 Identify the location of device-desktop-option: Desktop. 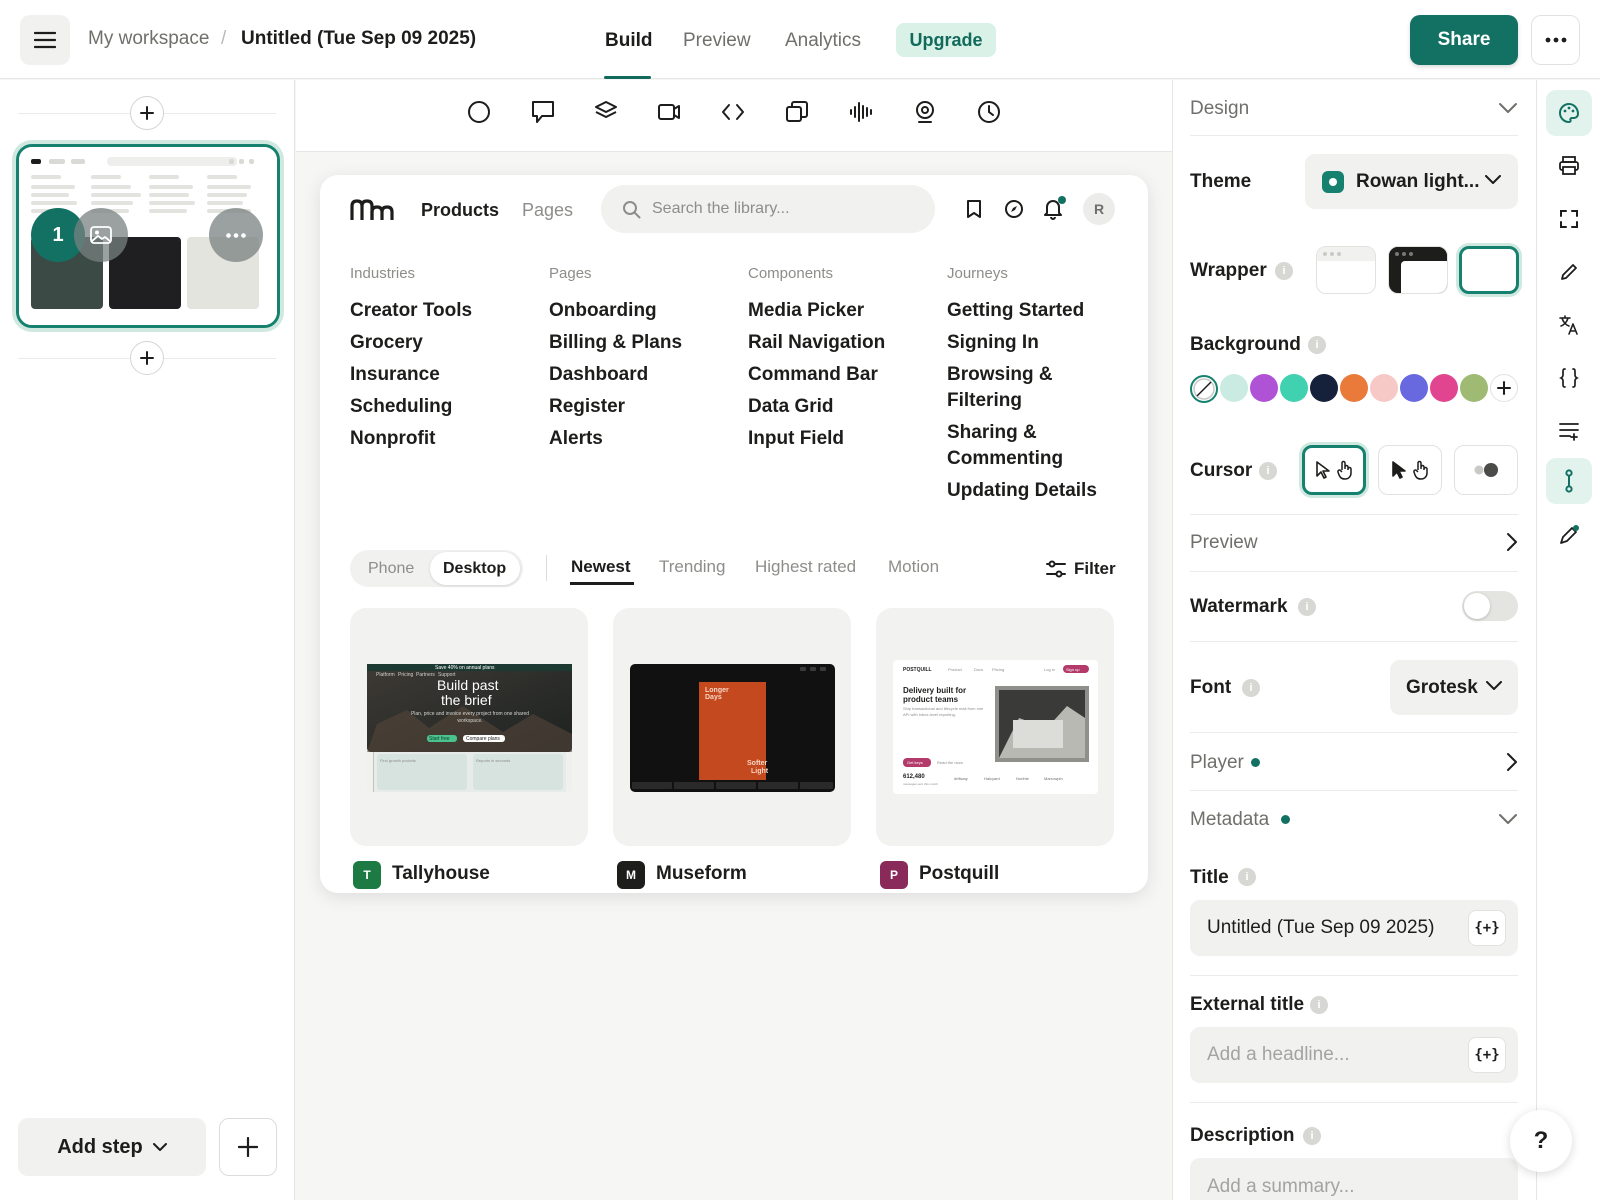
(474, 569).